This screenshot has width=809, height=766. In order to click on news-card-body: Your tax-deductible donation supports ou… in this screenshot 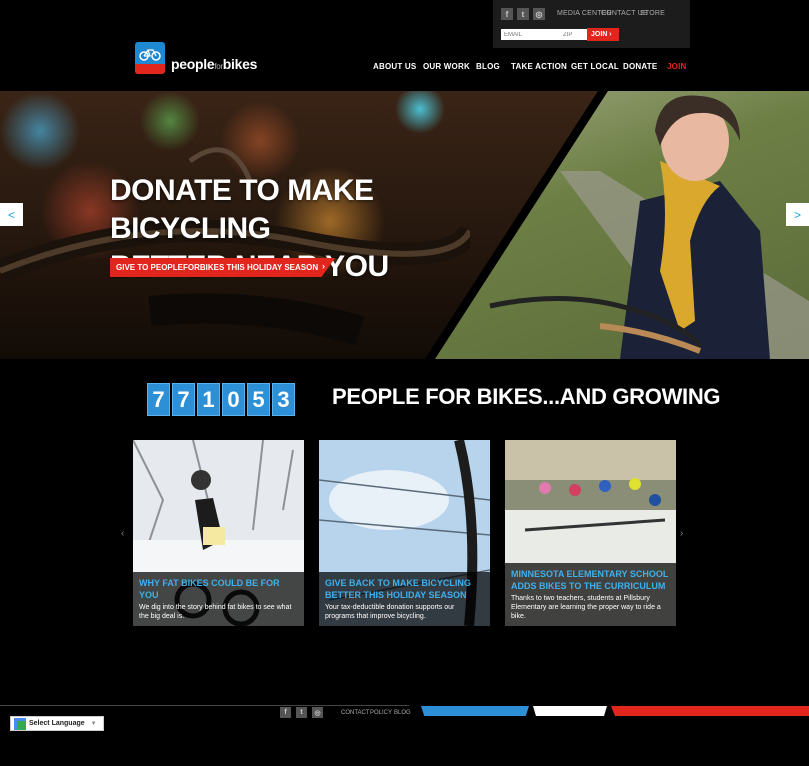, I will do `click(390, 612)`.